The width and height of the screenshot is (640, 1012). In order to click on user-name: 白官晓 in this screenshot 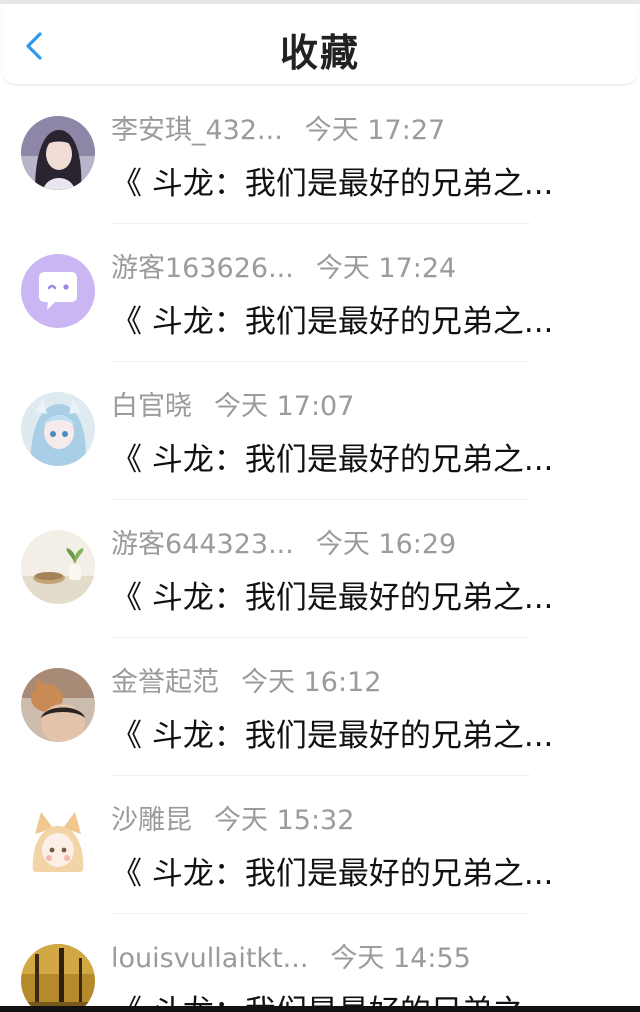, I will do `click(151, 403)`.